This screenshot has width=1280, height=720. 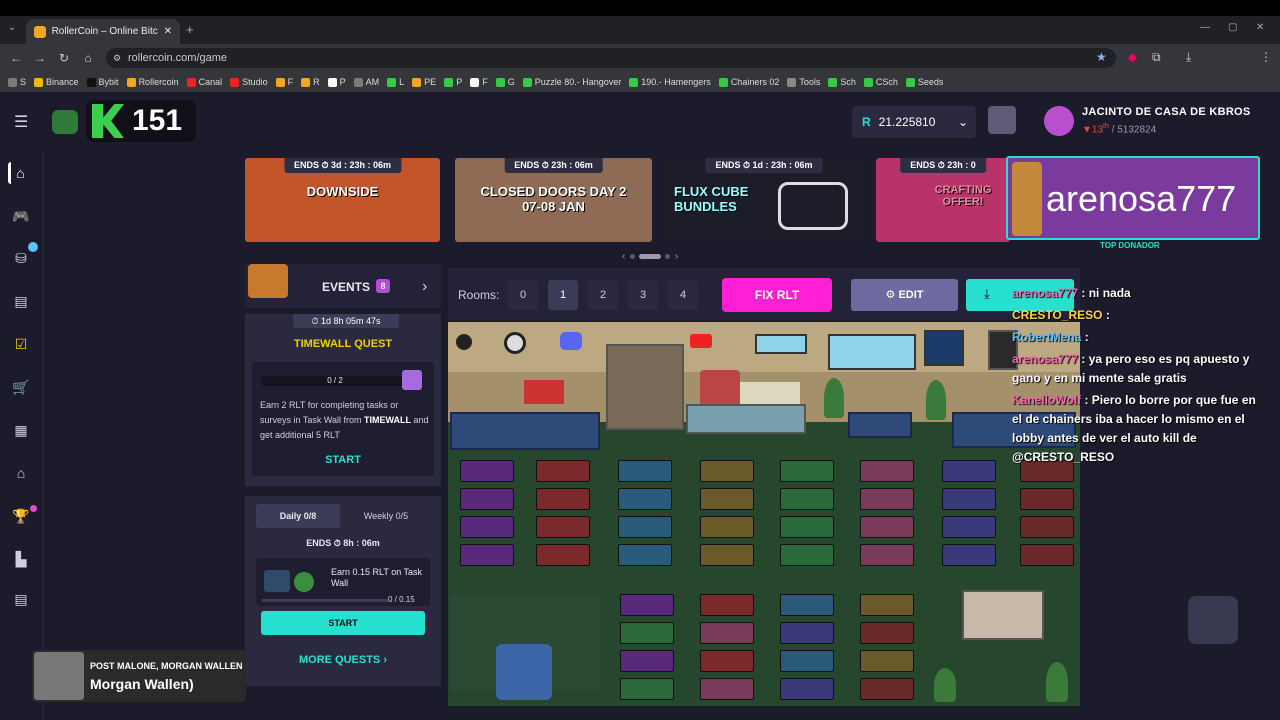 What do you see at coordinates (523, 295) in the screenshot?
I see `room-button-0: 0` at bounding box center [523, 295].